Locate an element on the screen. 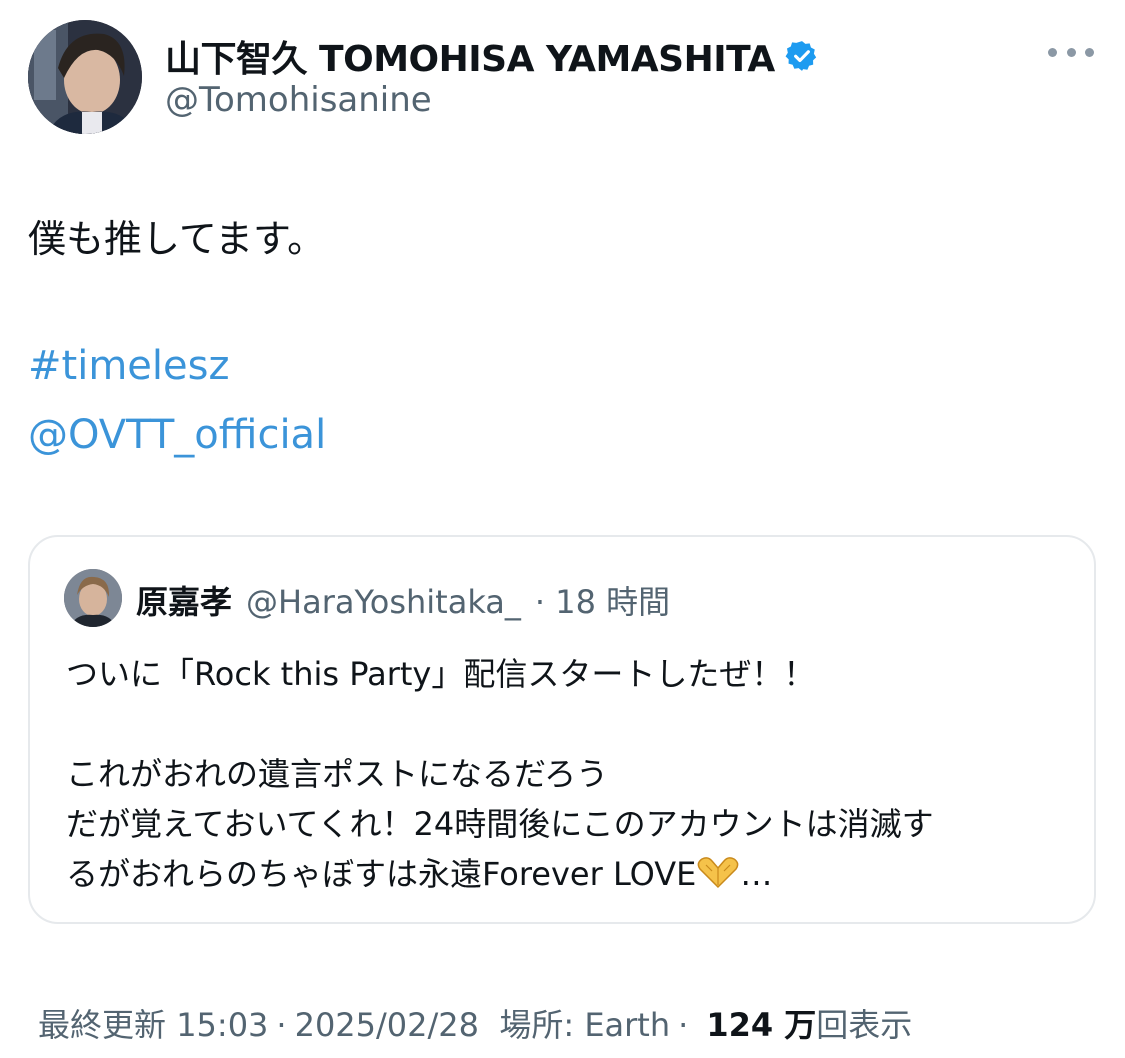 The height and width of the screenshot is (1058, 1125). quoted-text-line: だが覚えておいてくれ！24時間後にこのアカウントは消滅す is located at coordinates (500, 824).